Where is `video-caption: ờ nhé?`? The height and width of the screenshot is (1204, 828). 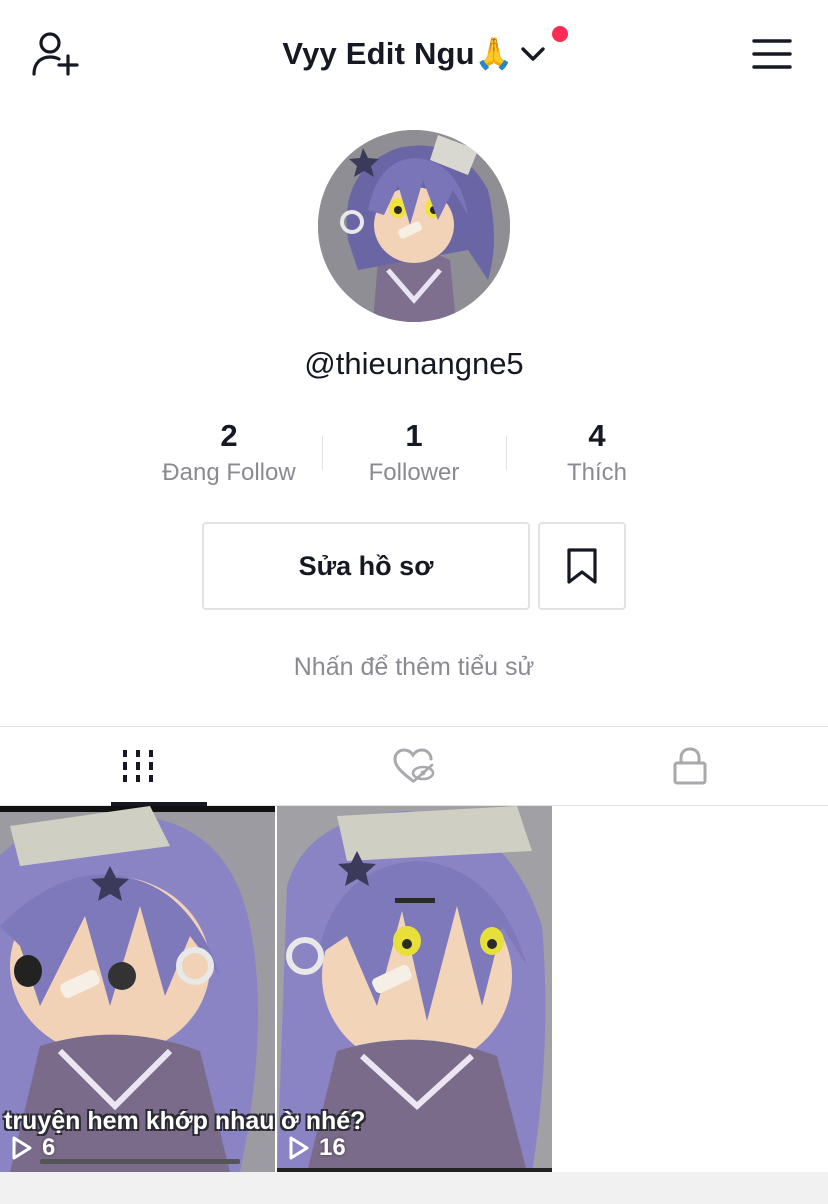 video-caption: ờ nhé? is located at coordinates (323, 1121).